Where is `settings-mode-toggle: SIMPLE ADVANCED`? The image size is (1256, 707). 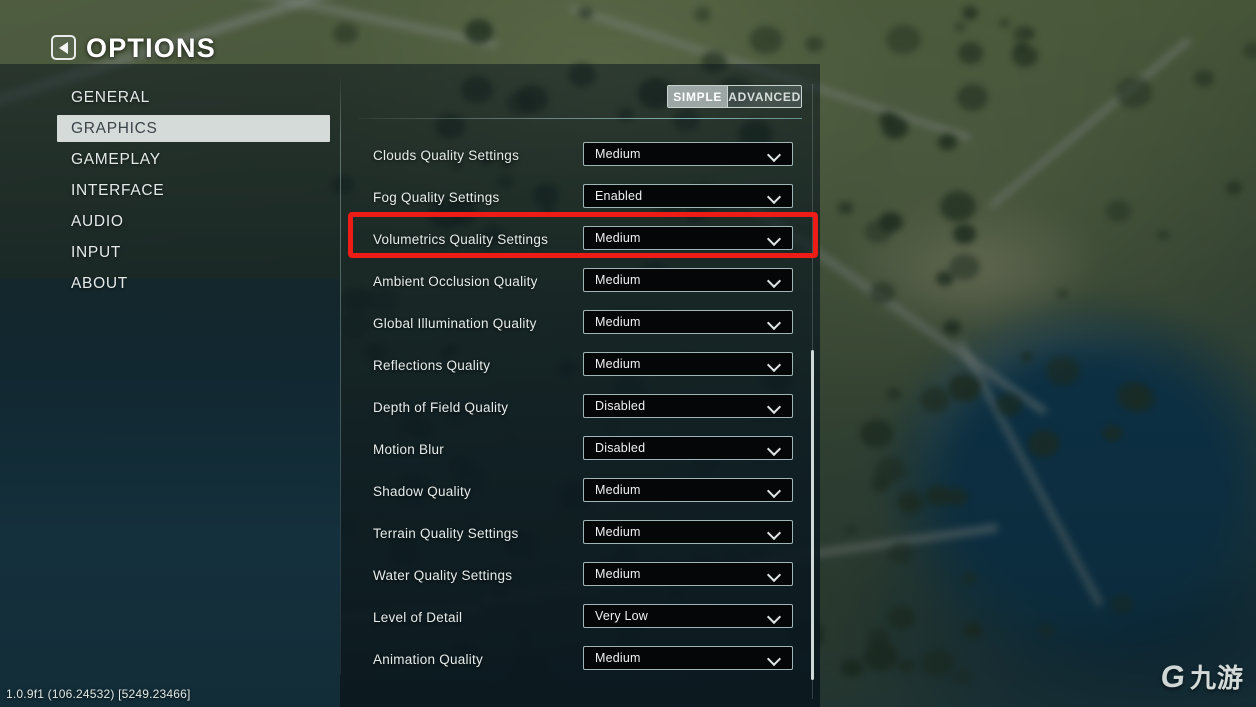 settings-mode-toggle: SIMPLE ADVANCED is located at coordinates (734, 96).